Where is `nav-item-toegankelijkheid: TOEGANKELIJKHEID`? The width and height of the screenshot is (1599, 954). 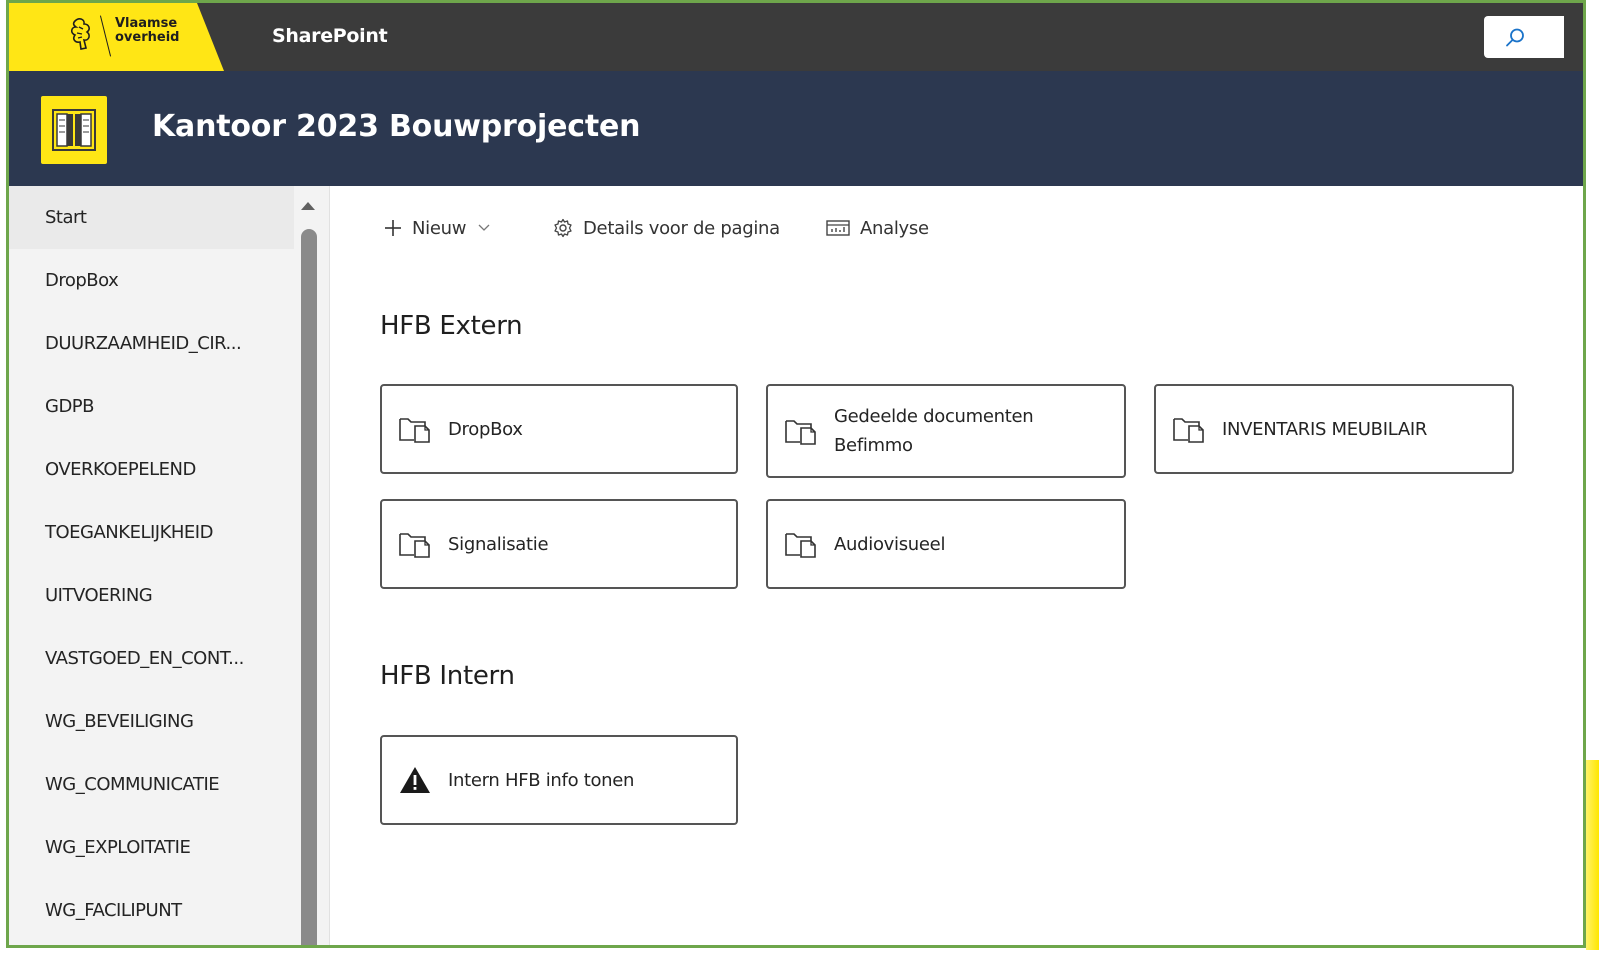 nav-item-toegankelijkheid: TOEGANKELIJKHEID is located at coordinates (151, 532).